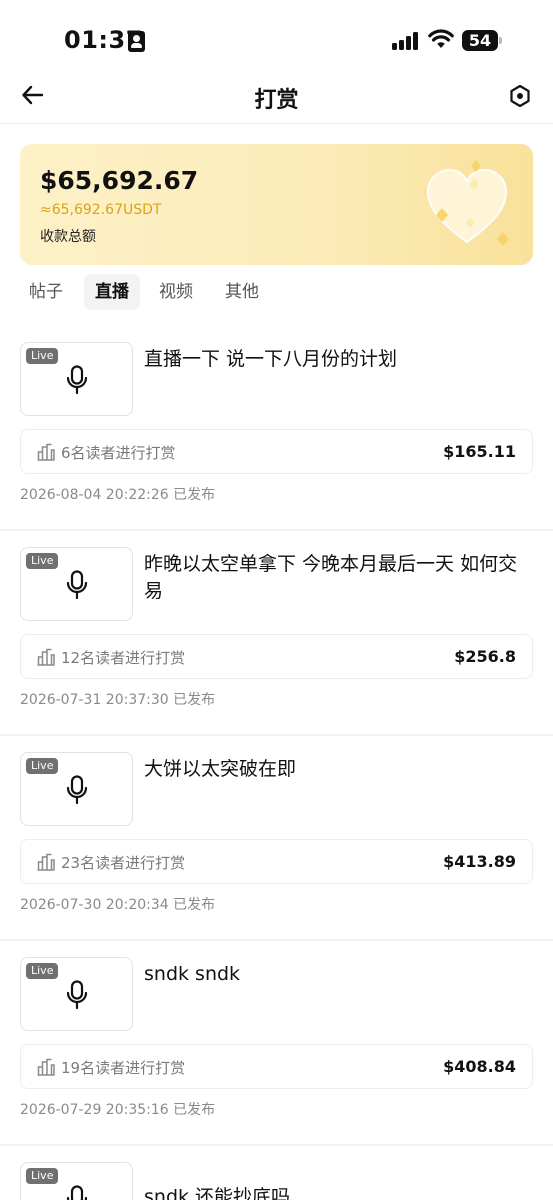 This screenshot has width=553, height=1200. What do you see at coordinates (136, 41) in the screenshot?
I see `contact-card-icon` at bounding box center [136, 41].